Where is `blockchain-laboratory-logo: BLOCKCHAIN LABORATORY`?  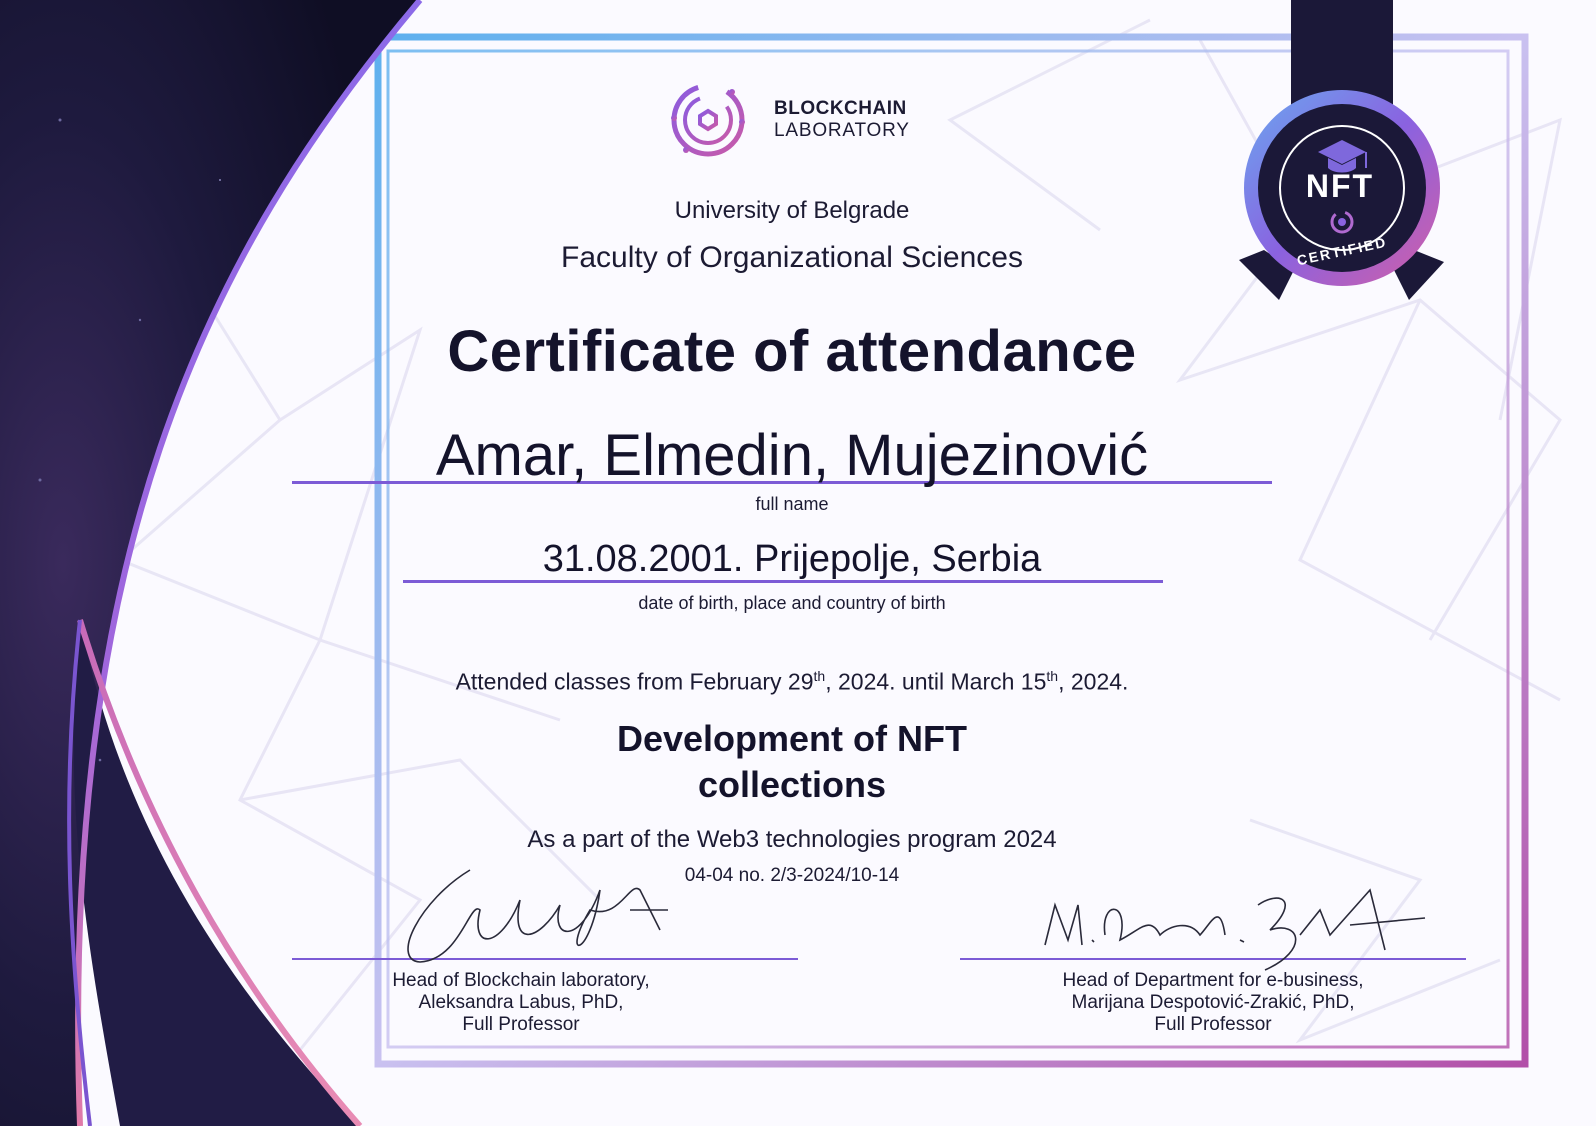
blockchain-laboratory-logo: BLOCKCHAIN LABORATORY is located at coordinates (803, 121).